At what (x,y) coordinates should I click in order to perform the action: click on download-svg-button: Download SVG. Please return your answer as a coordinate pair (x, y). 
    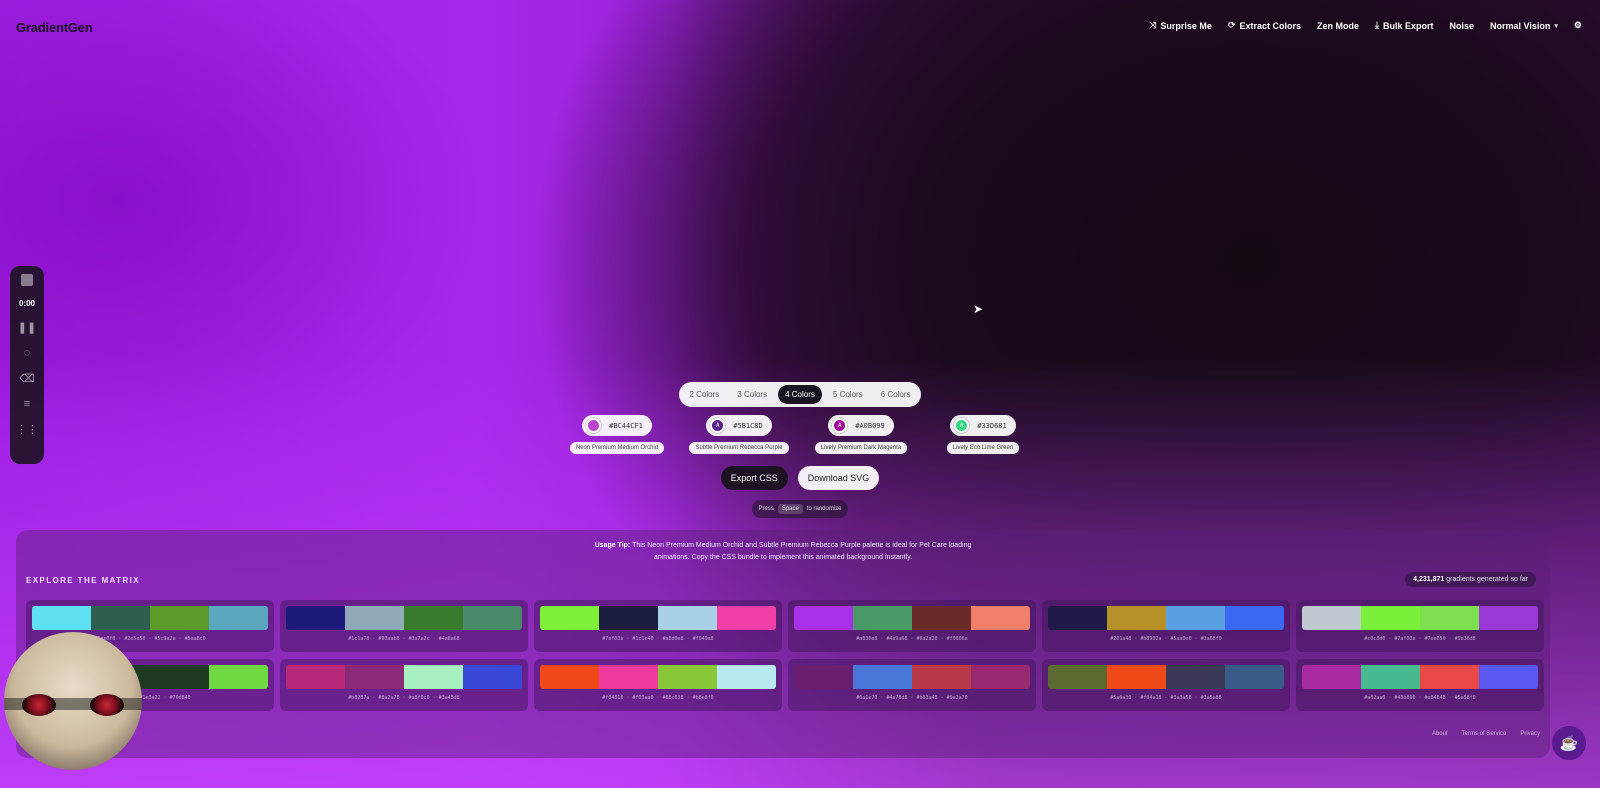
    Looking at the image, I should click on (838, 478).